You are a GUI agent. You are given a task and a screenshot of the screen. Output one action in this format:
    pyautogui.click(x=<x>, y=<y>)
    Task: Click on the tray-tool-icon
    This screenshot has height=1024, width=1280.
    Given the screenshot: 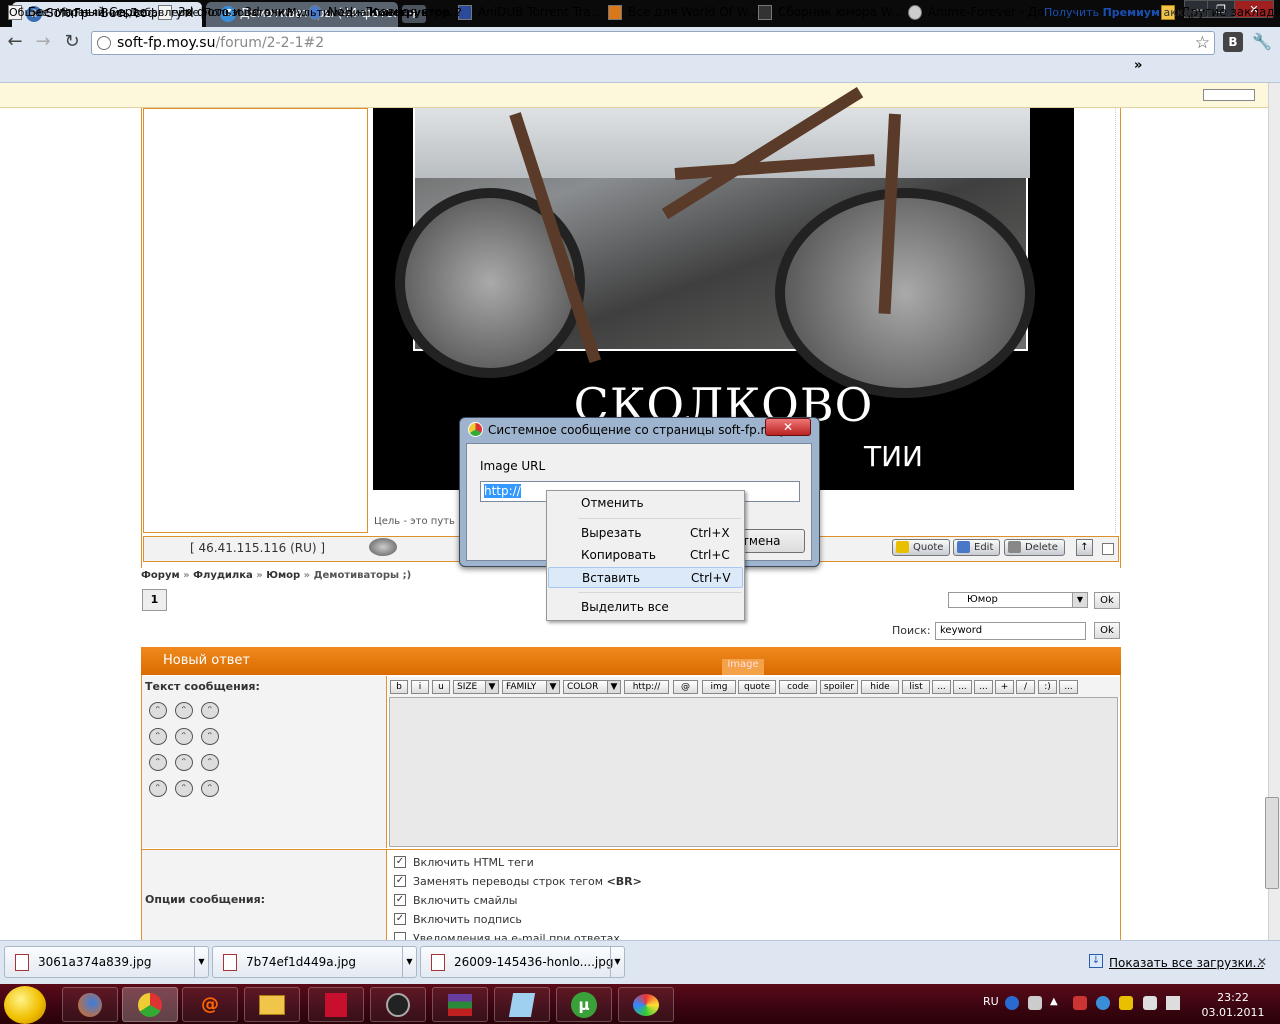 What is the action you would take?
    pyautogui.click(x=1035, y=1003)
    